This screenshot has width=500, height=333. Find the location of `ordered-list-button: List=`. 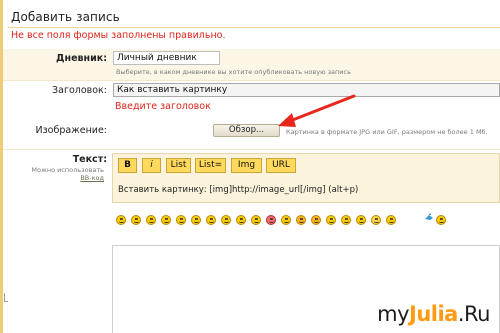

ordered-list-button: List= is located at coordinates (210, 165).